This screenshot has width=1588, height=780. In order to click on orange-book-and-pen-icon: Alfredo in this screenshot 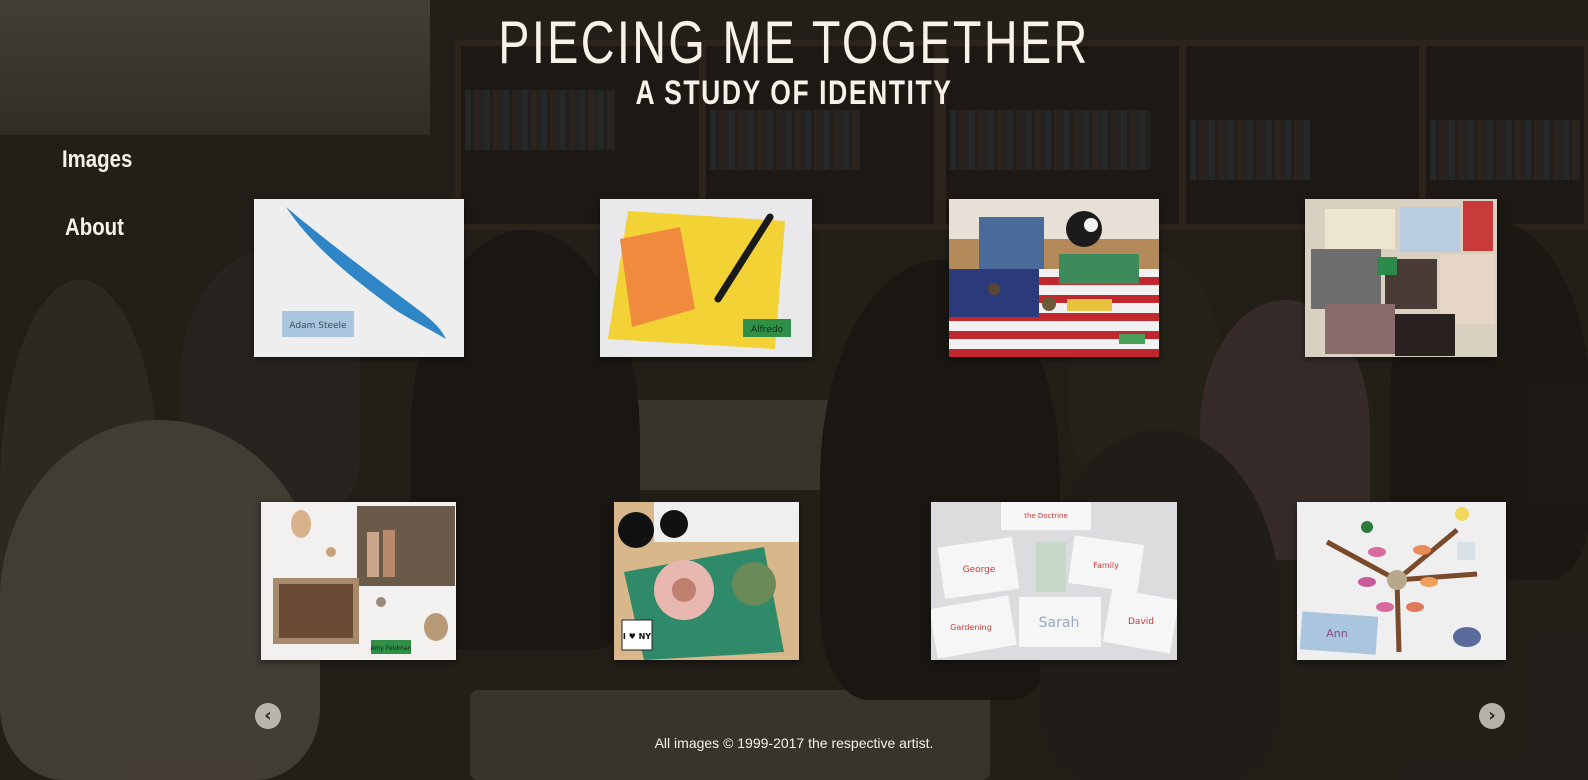, I will do `click(706, 278)`.